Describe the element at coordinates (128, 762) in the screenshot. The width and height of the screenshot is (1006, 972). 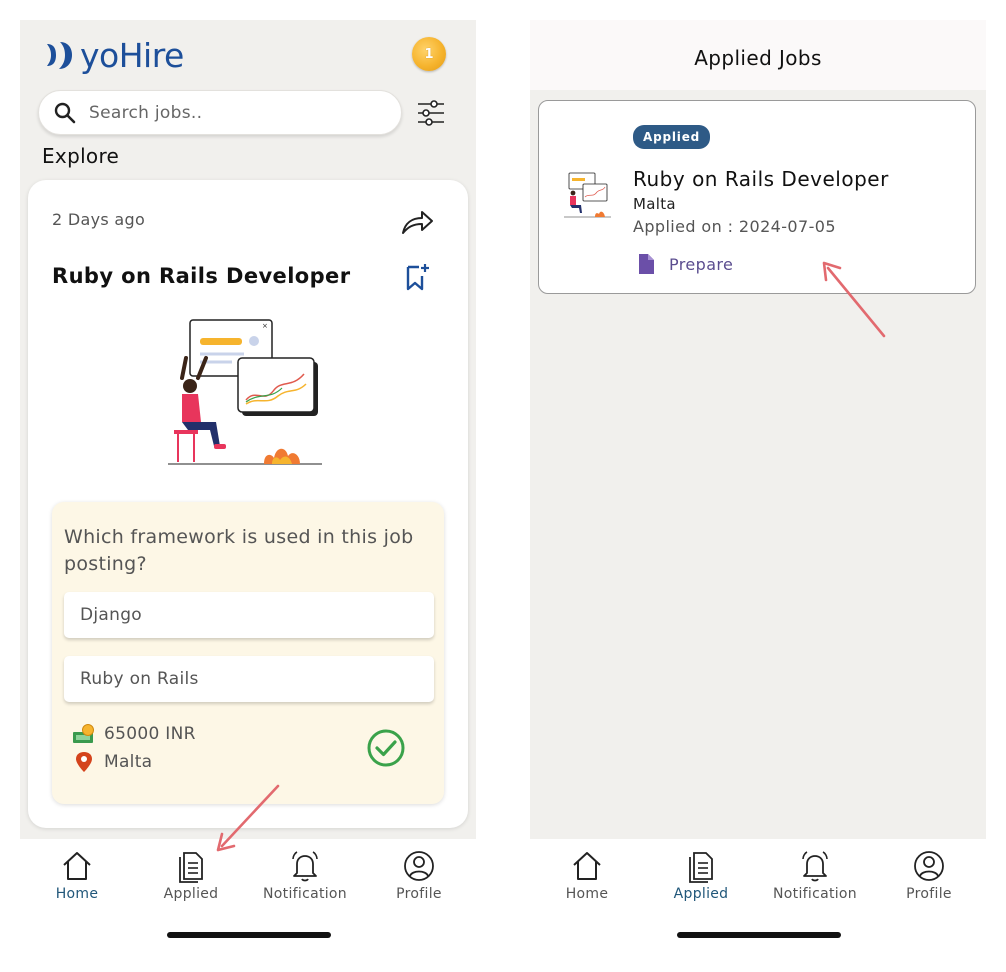
I see `location-text: Malta` at that location.